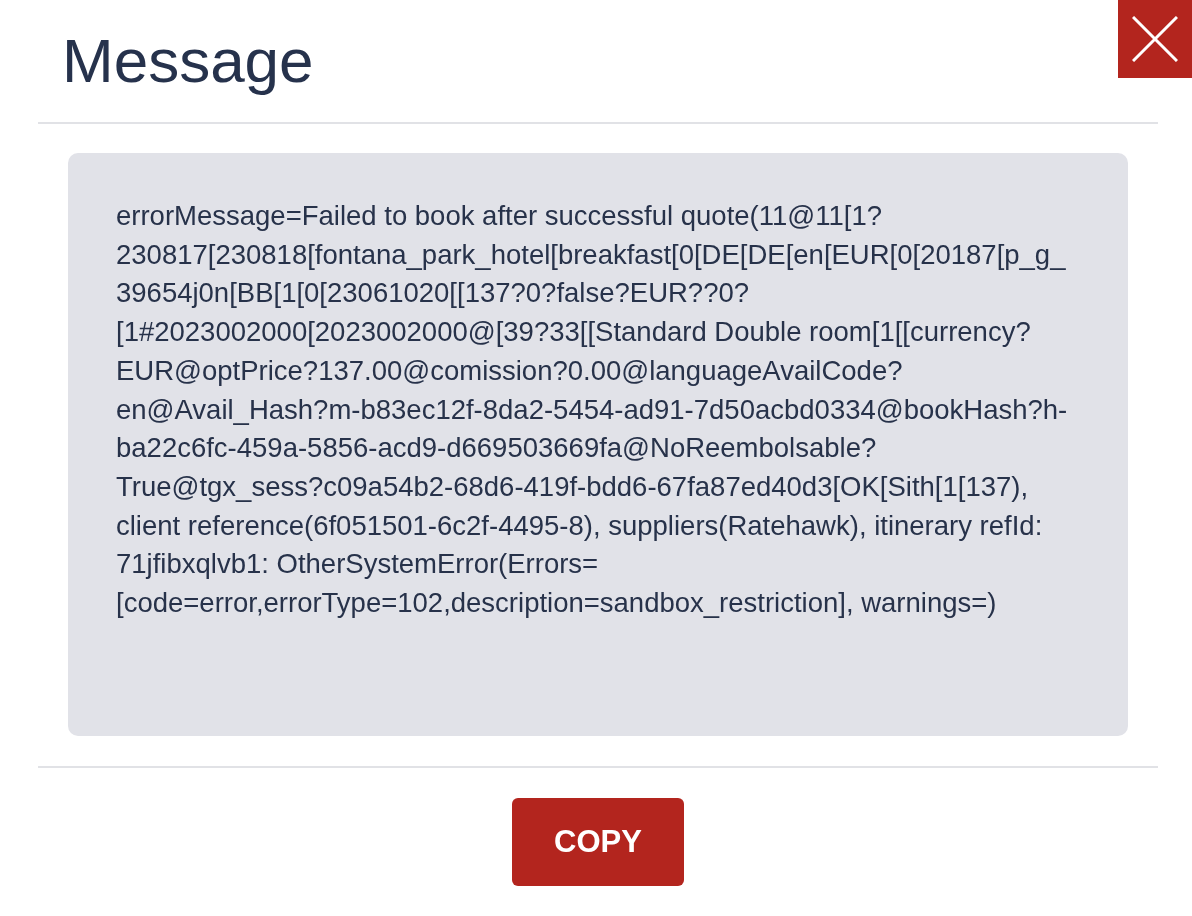  I want to click on close-button, so click(1155, 39).